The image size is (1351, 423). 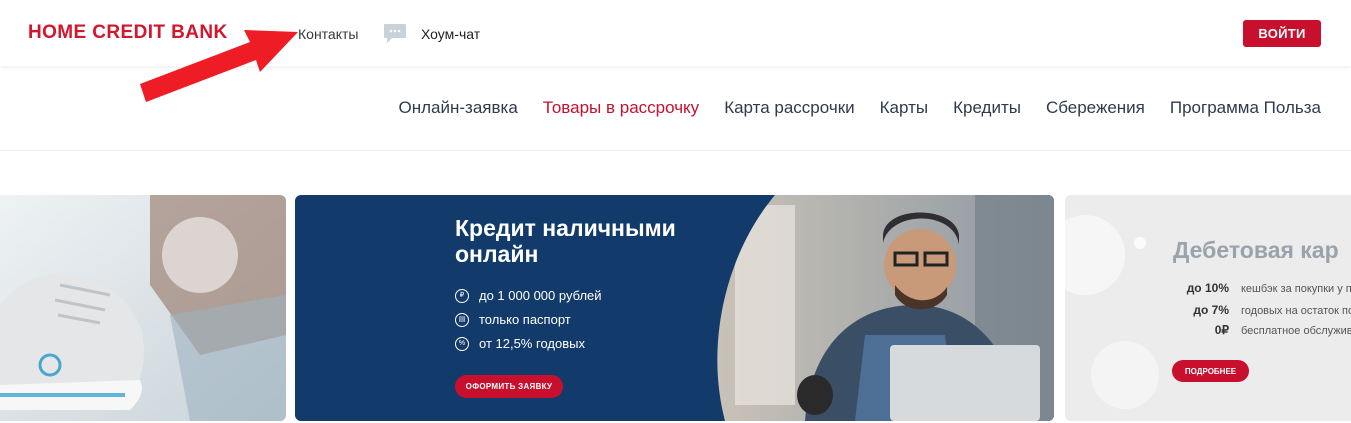 I want to click on login-button: ВОЙТИ, so click(x=1282, y=33).